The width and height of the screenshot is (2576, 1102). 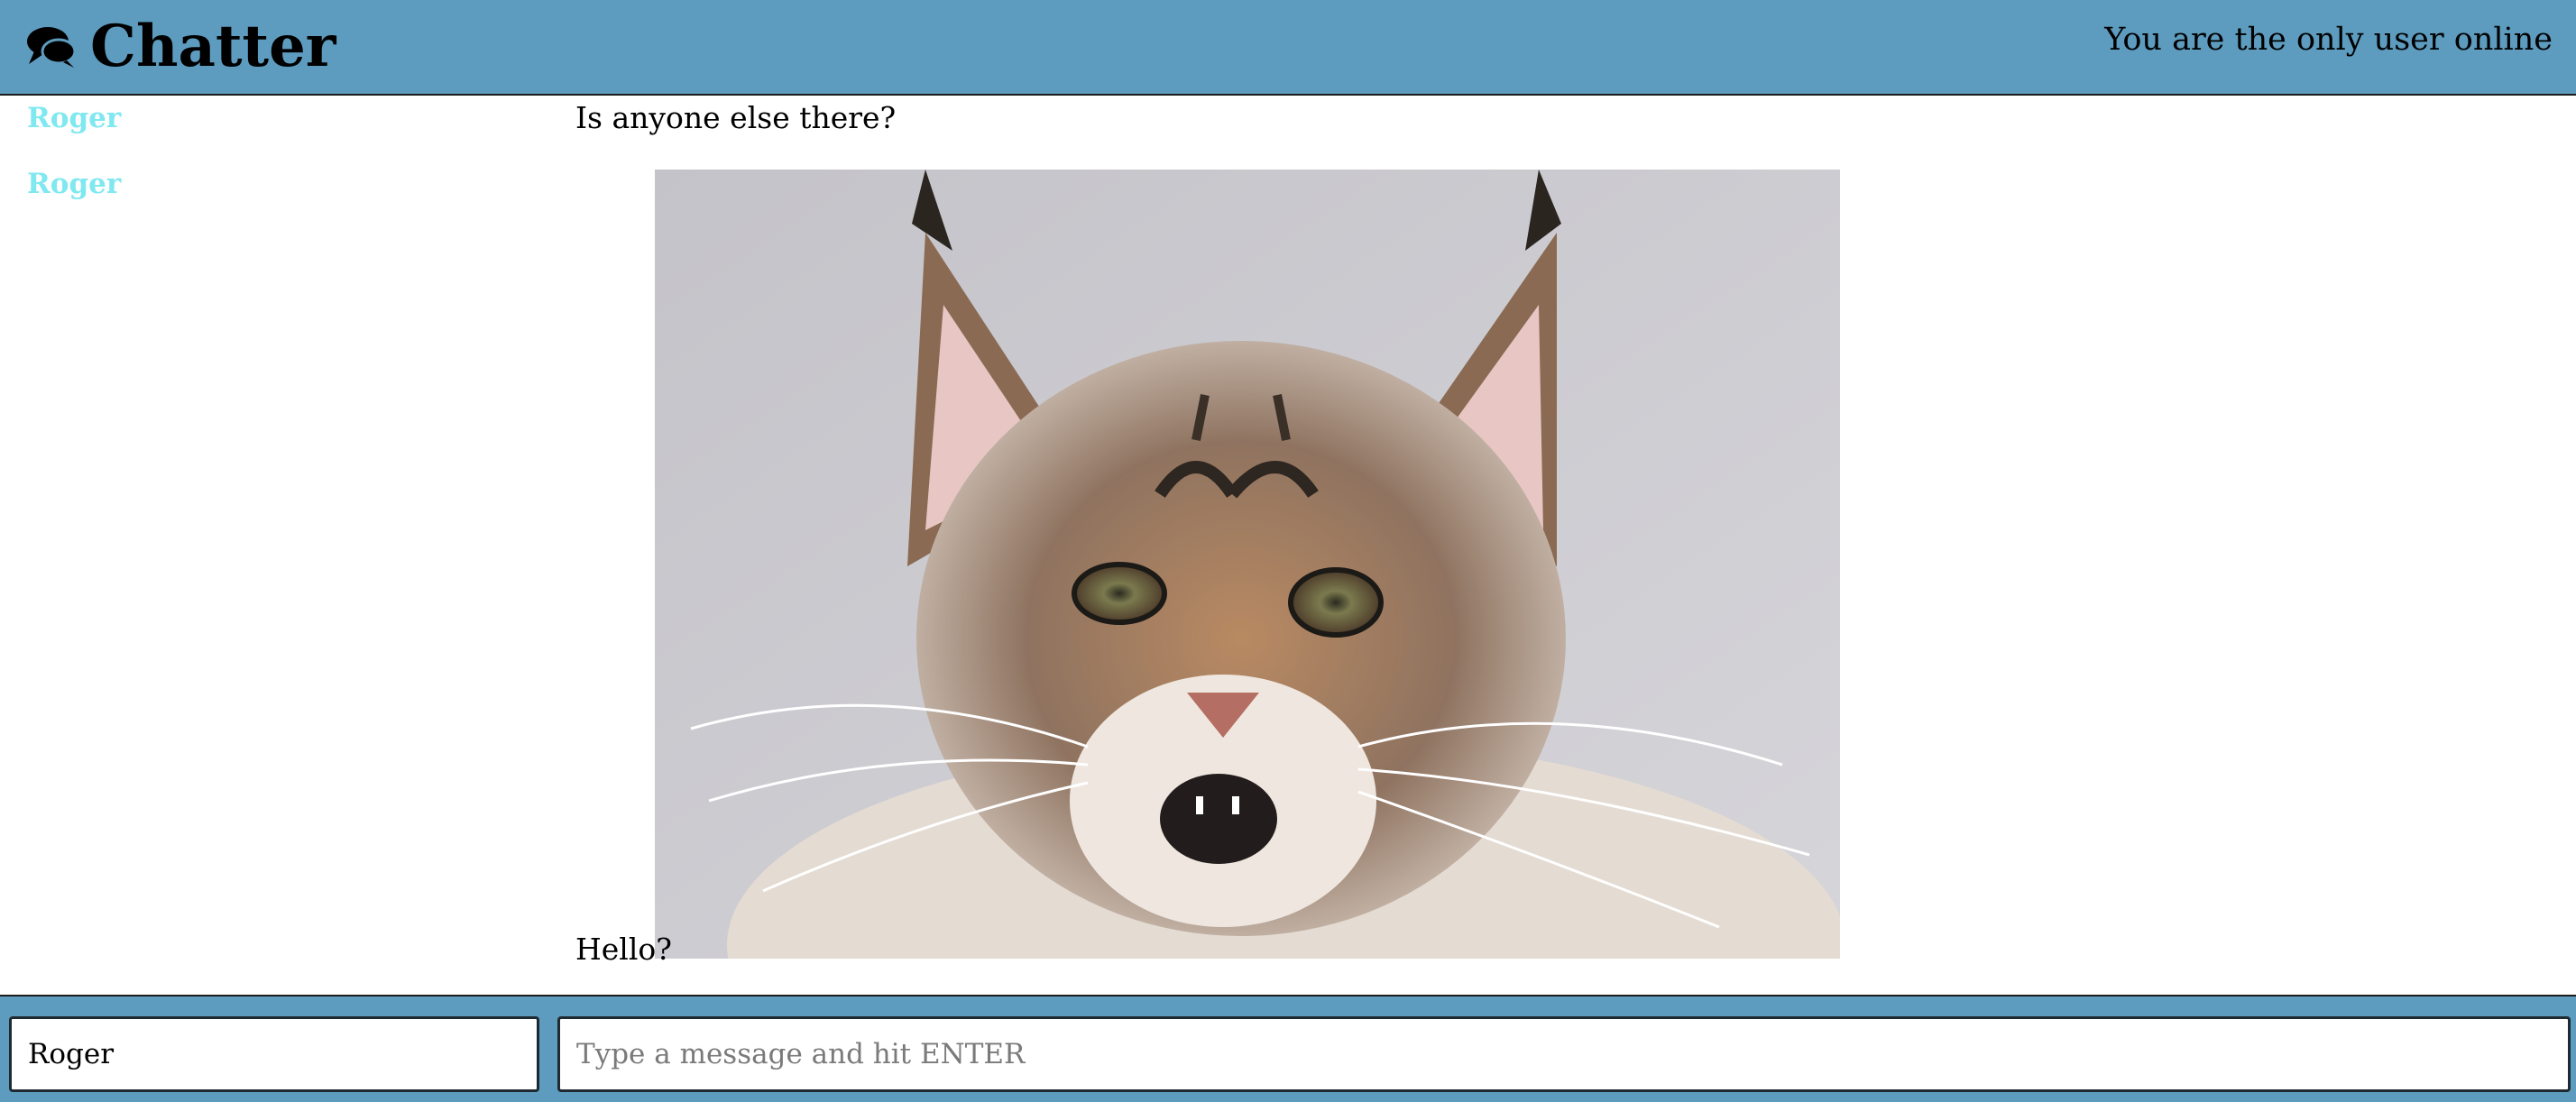 I want to click on composer-bar, so click(x=1288, y=1048).